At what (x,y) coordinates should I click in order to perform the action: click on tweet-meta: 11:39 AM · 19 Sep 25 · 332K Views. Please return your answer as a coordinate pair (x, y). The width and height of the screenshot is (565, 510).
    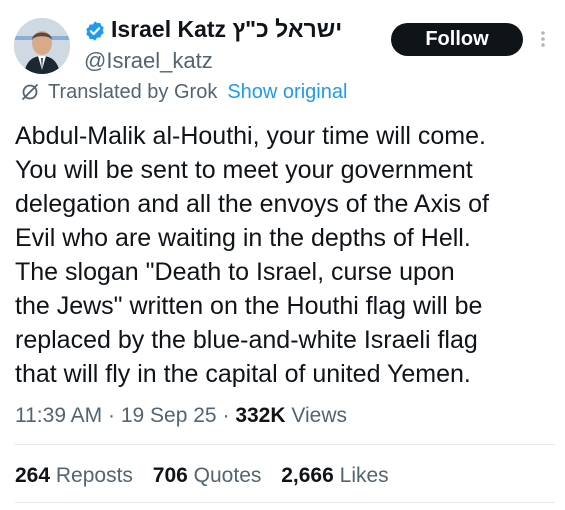
    Looking at the image, I should click on (181, 416).